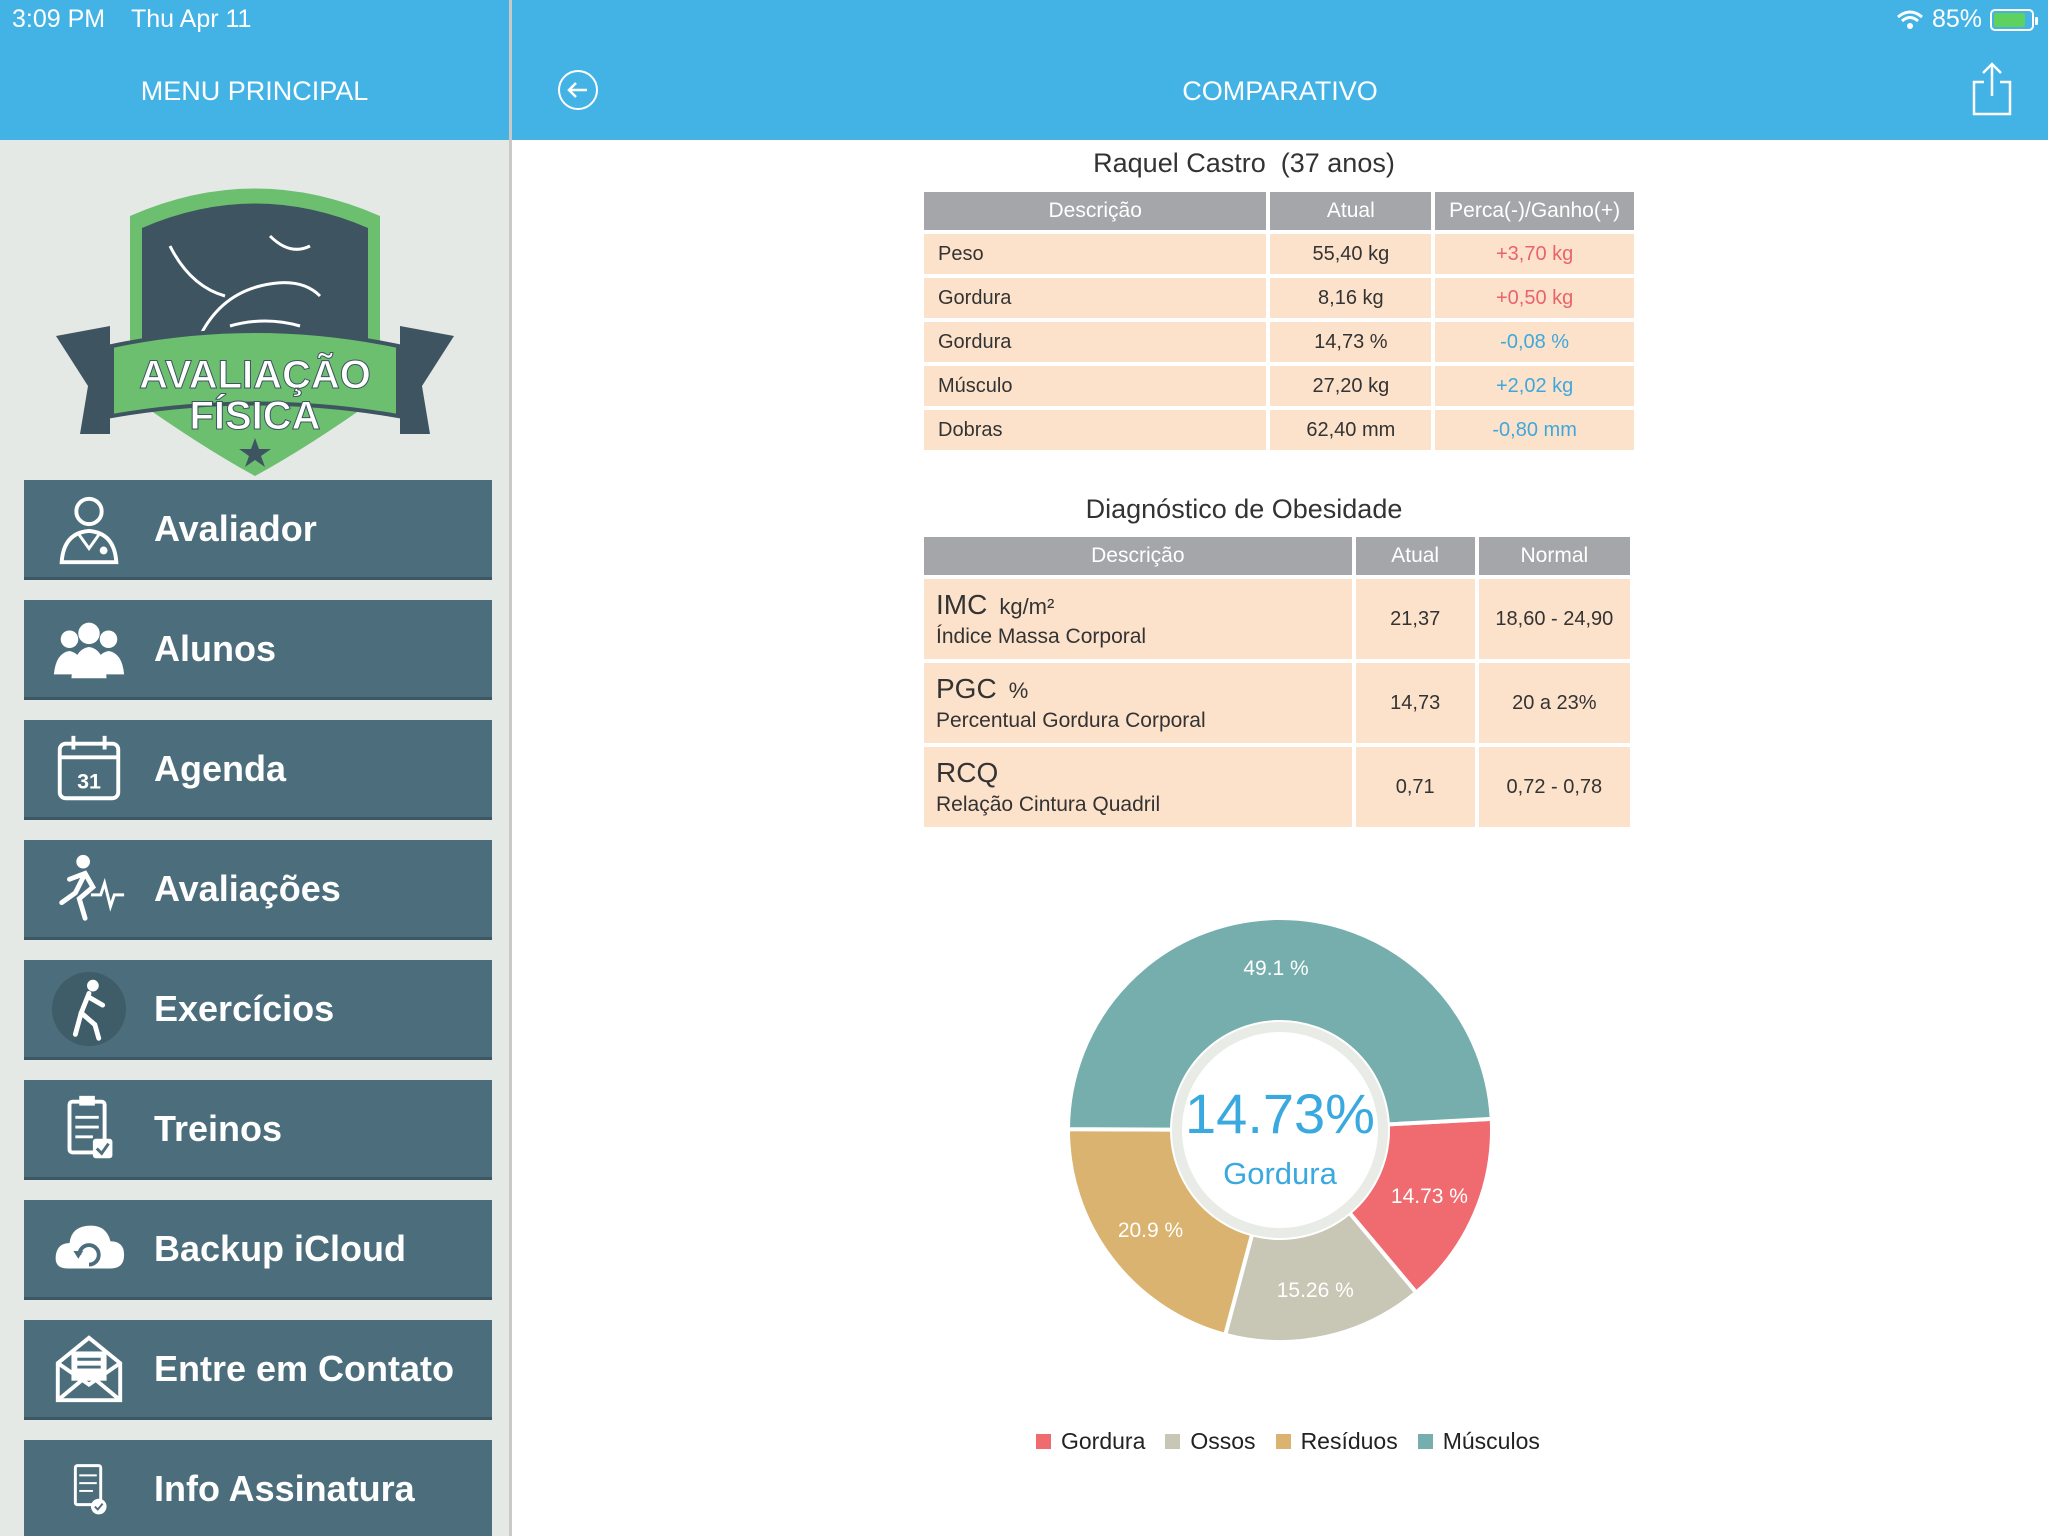  I want to click on exercise-icon, so click(89, 1009).